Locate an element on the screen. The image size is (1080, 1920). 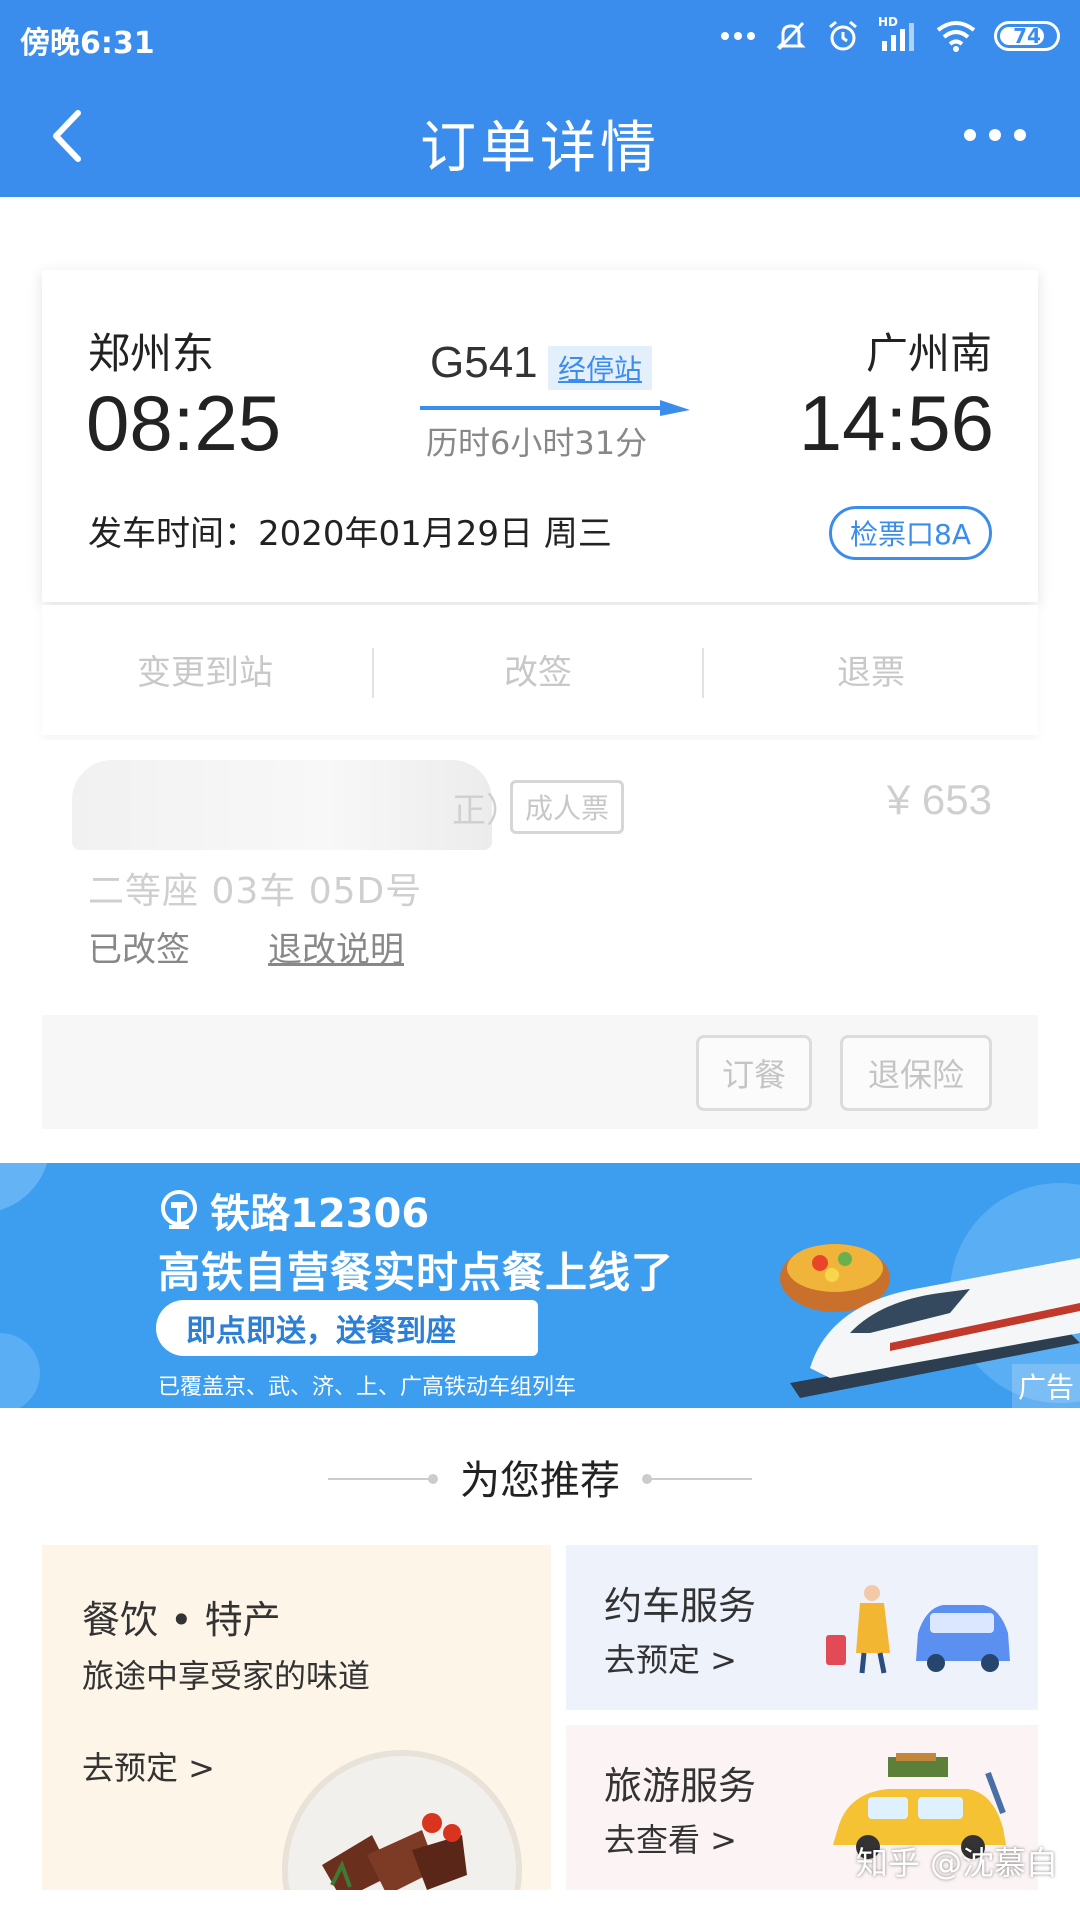
order-meal-button: 订餐 is located at coordinates (754, 1073).